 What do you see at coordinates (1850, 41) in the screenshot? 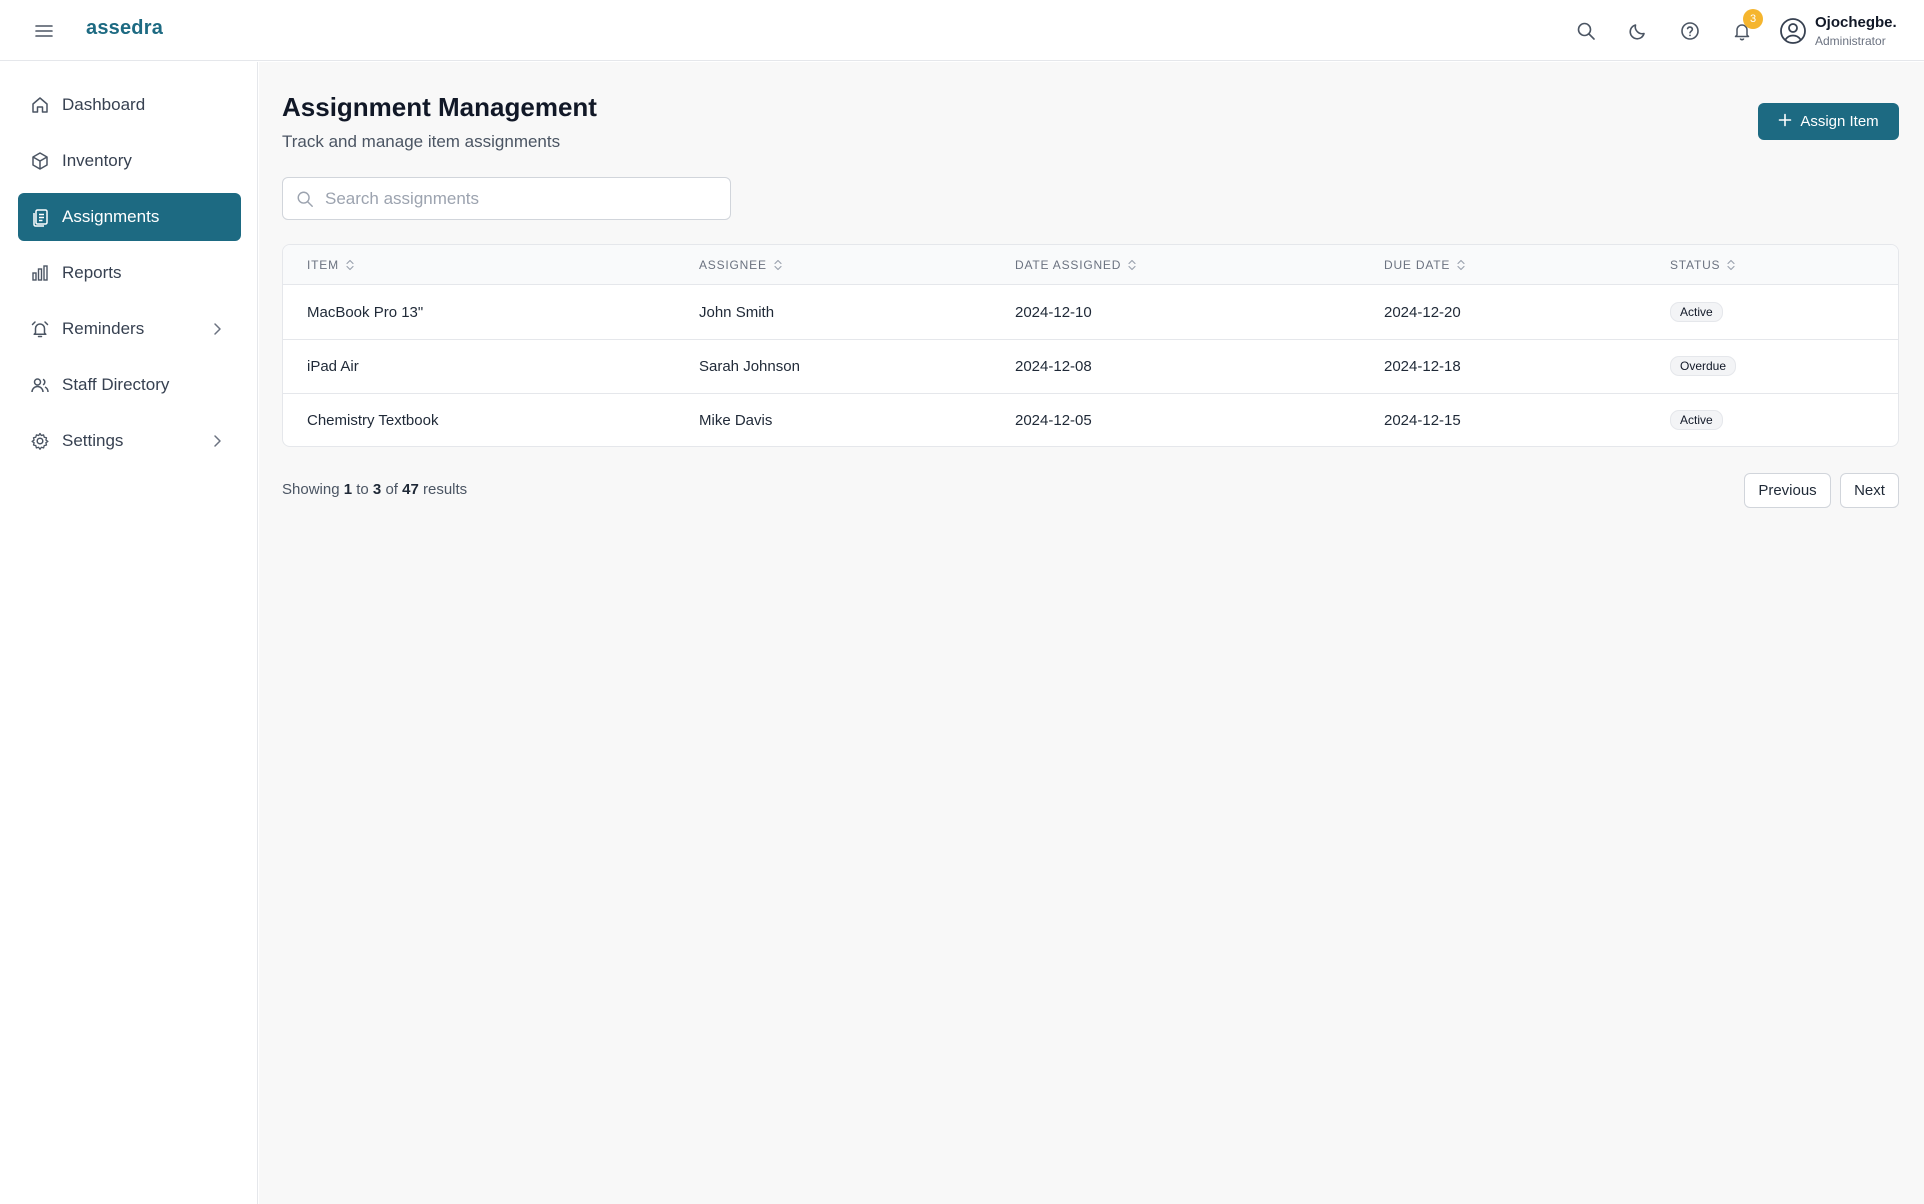
I see `user-role: Administrator` at bounding box center [1850, 41].